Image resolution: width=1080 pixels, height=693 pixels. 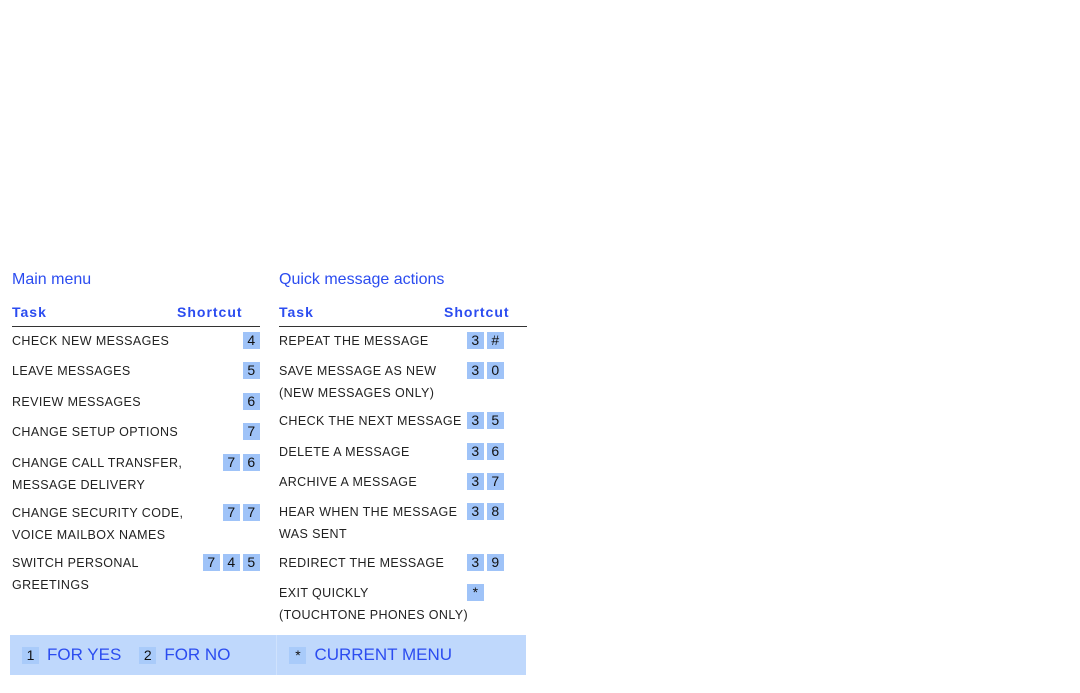 I want to click on task-row: REDIRECT THE MESSAGE 3 9, so click(x=403, y=564).